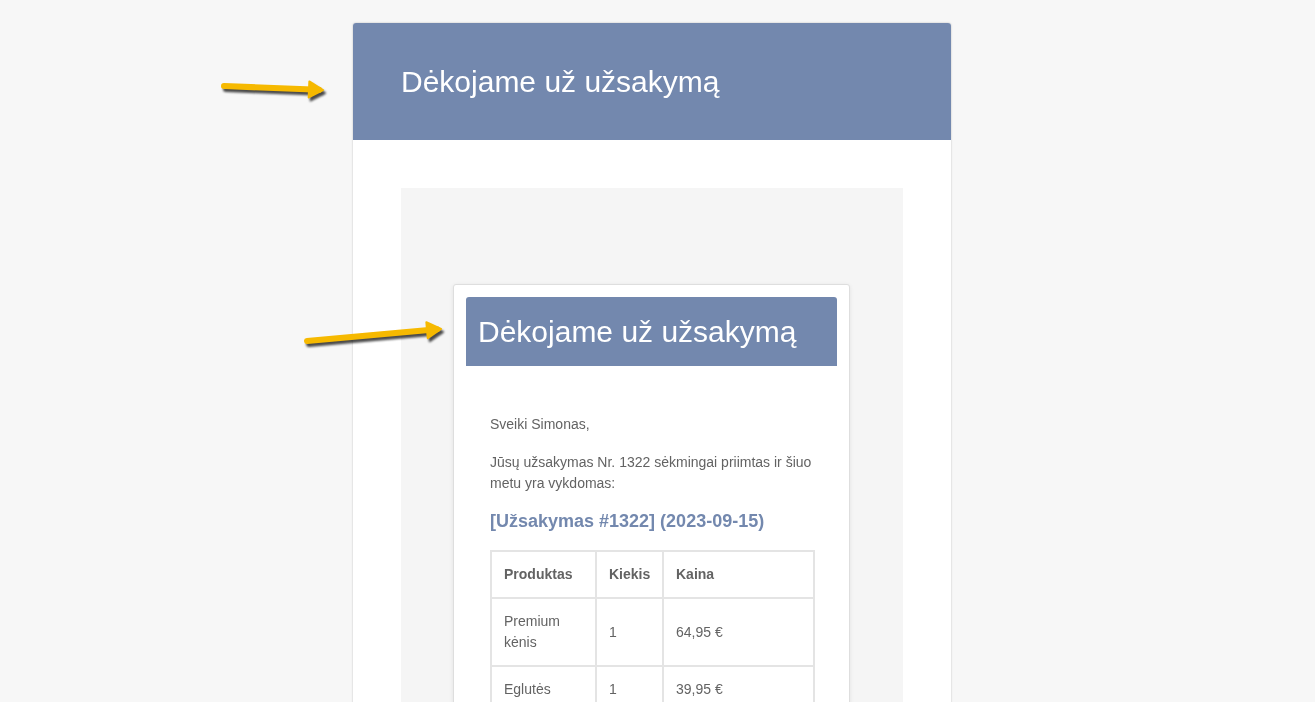 The image size is (1315, 702). I want to click on table-cell: Premium kėnis, so click(543, 632).